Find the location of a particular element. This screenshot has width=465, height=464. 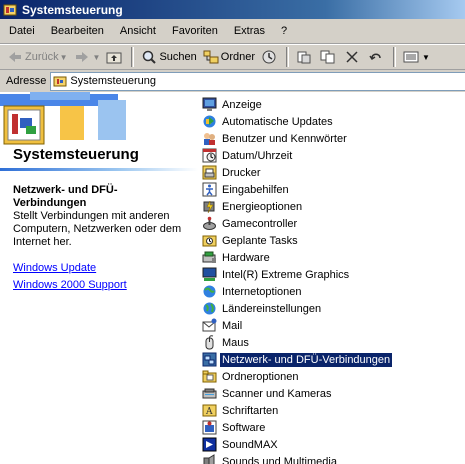

svg-text: A is located at coordinates (209, 412).